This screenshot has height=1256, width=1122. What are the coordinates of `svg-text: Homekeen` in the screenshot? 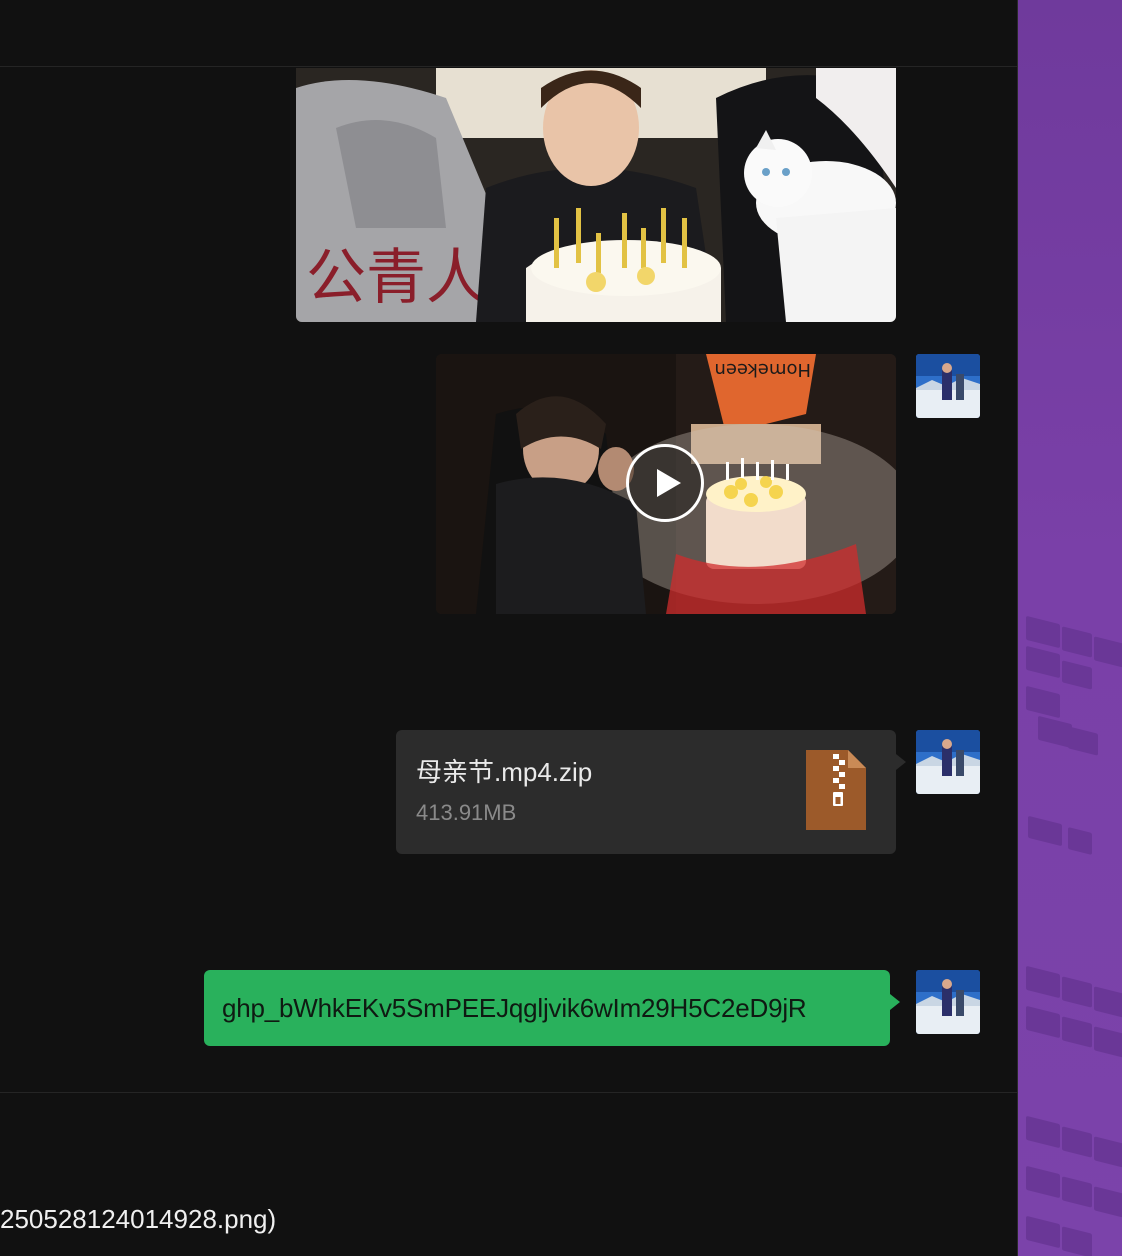 It's located at (763, 369).